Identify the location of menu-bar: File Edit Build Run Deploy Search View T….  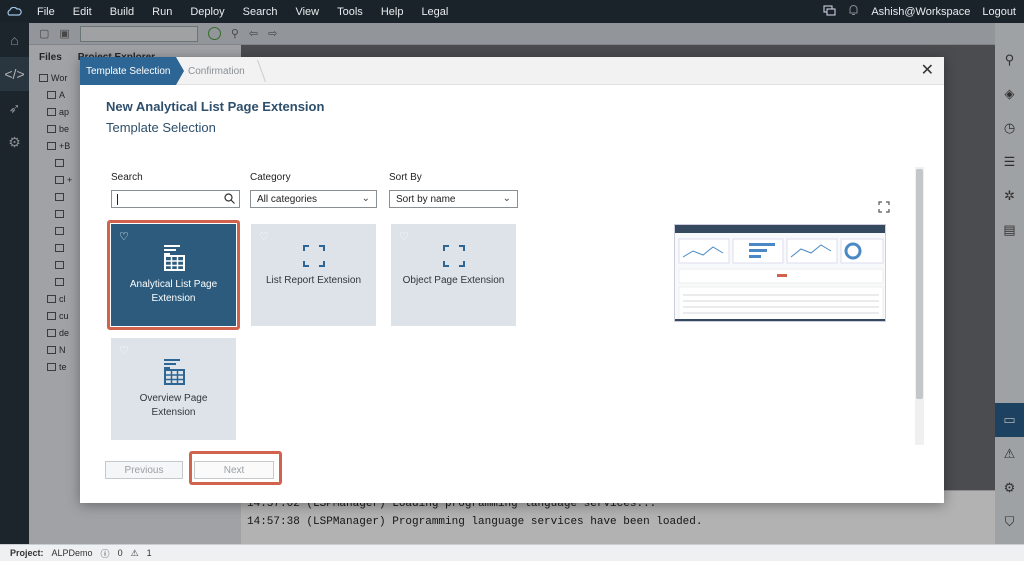
(512, 11).